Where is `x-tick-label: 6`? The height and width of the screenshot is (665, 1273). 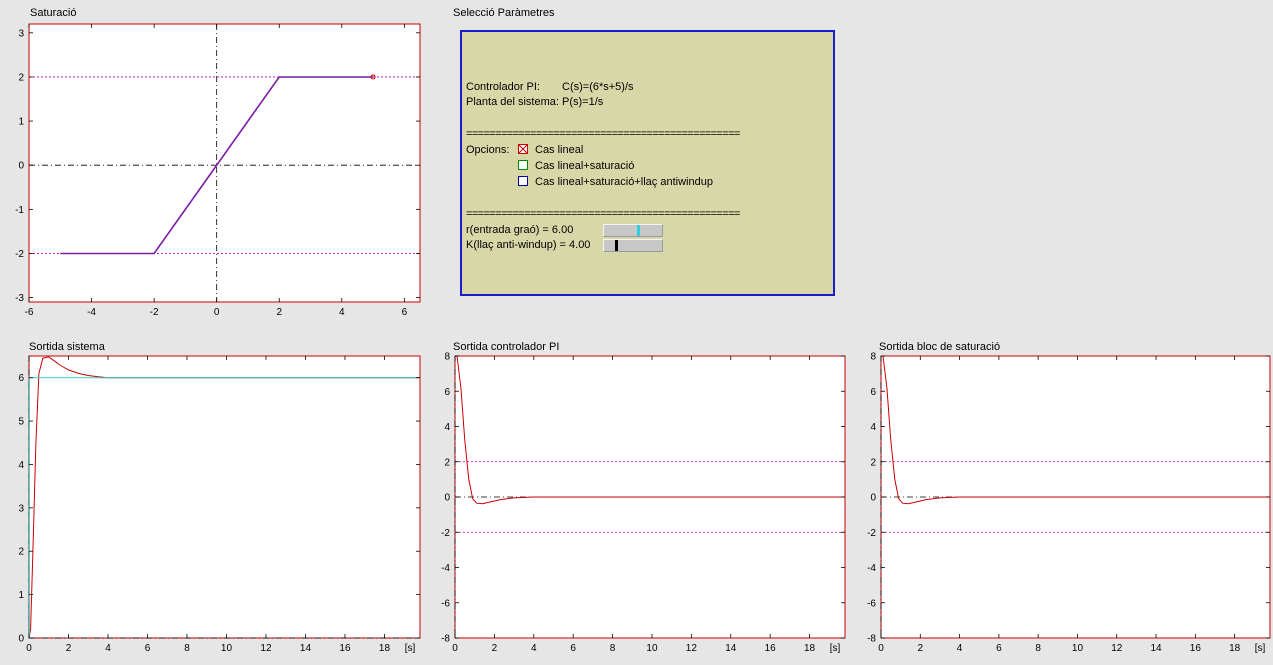 x-tick-label: 6 is located at coordinates (999, 648).